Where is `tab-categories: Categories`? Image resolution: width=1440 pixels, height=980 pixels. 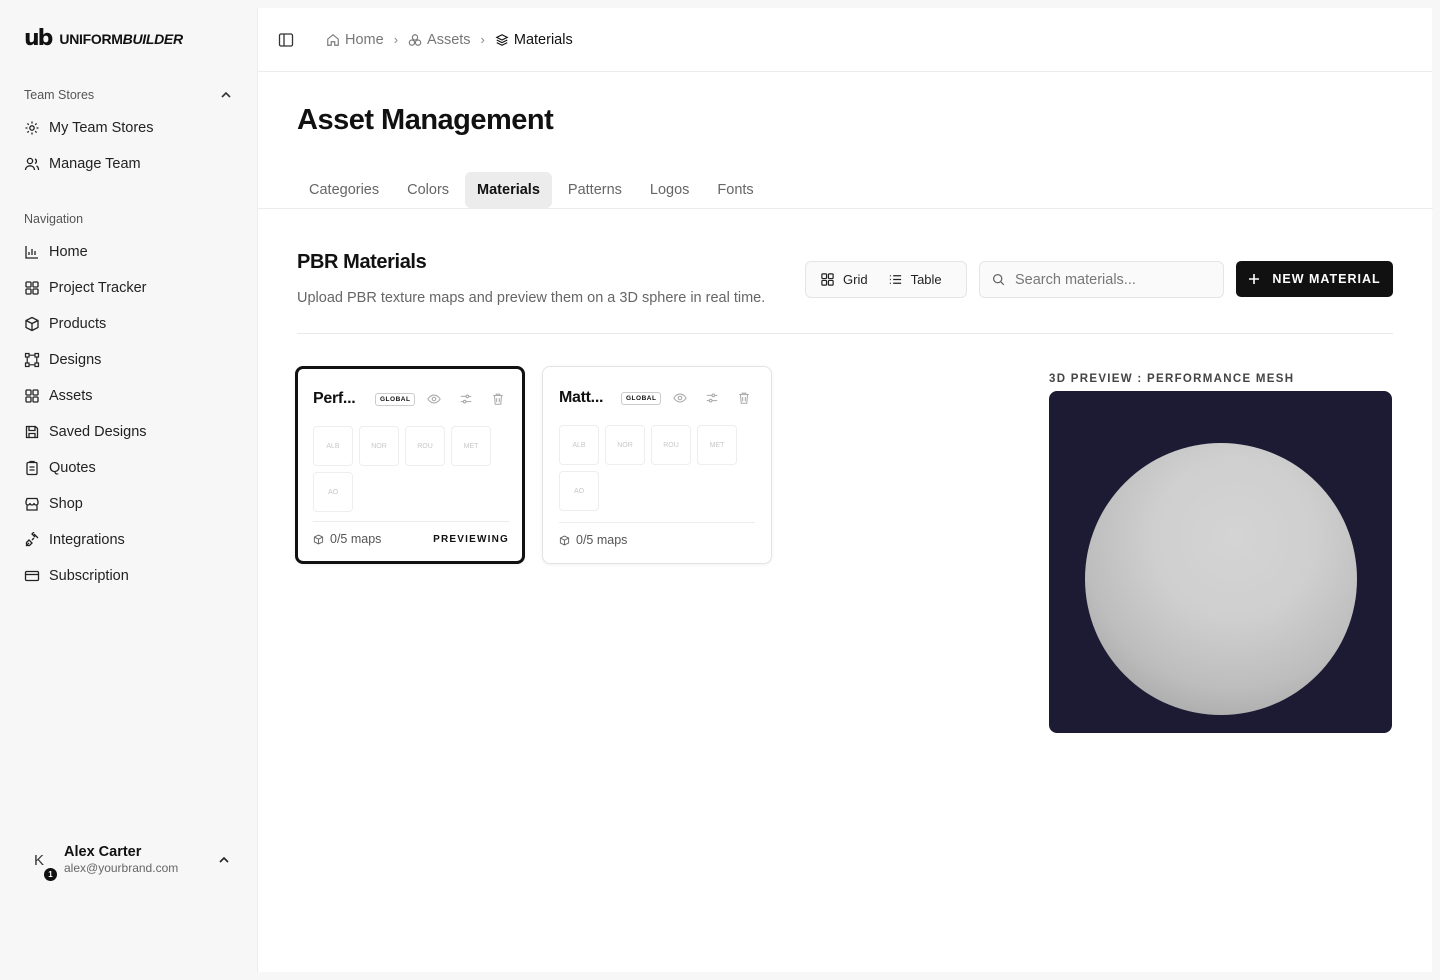
tab-categories: Categories is located at coordinates (344, 190).